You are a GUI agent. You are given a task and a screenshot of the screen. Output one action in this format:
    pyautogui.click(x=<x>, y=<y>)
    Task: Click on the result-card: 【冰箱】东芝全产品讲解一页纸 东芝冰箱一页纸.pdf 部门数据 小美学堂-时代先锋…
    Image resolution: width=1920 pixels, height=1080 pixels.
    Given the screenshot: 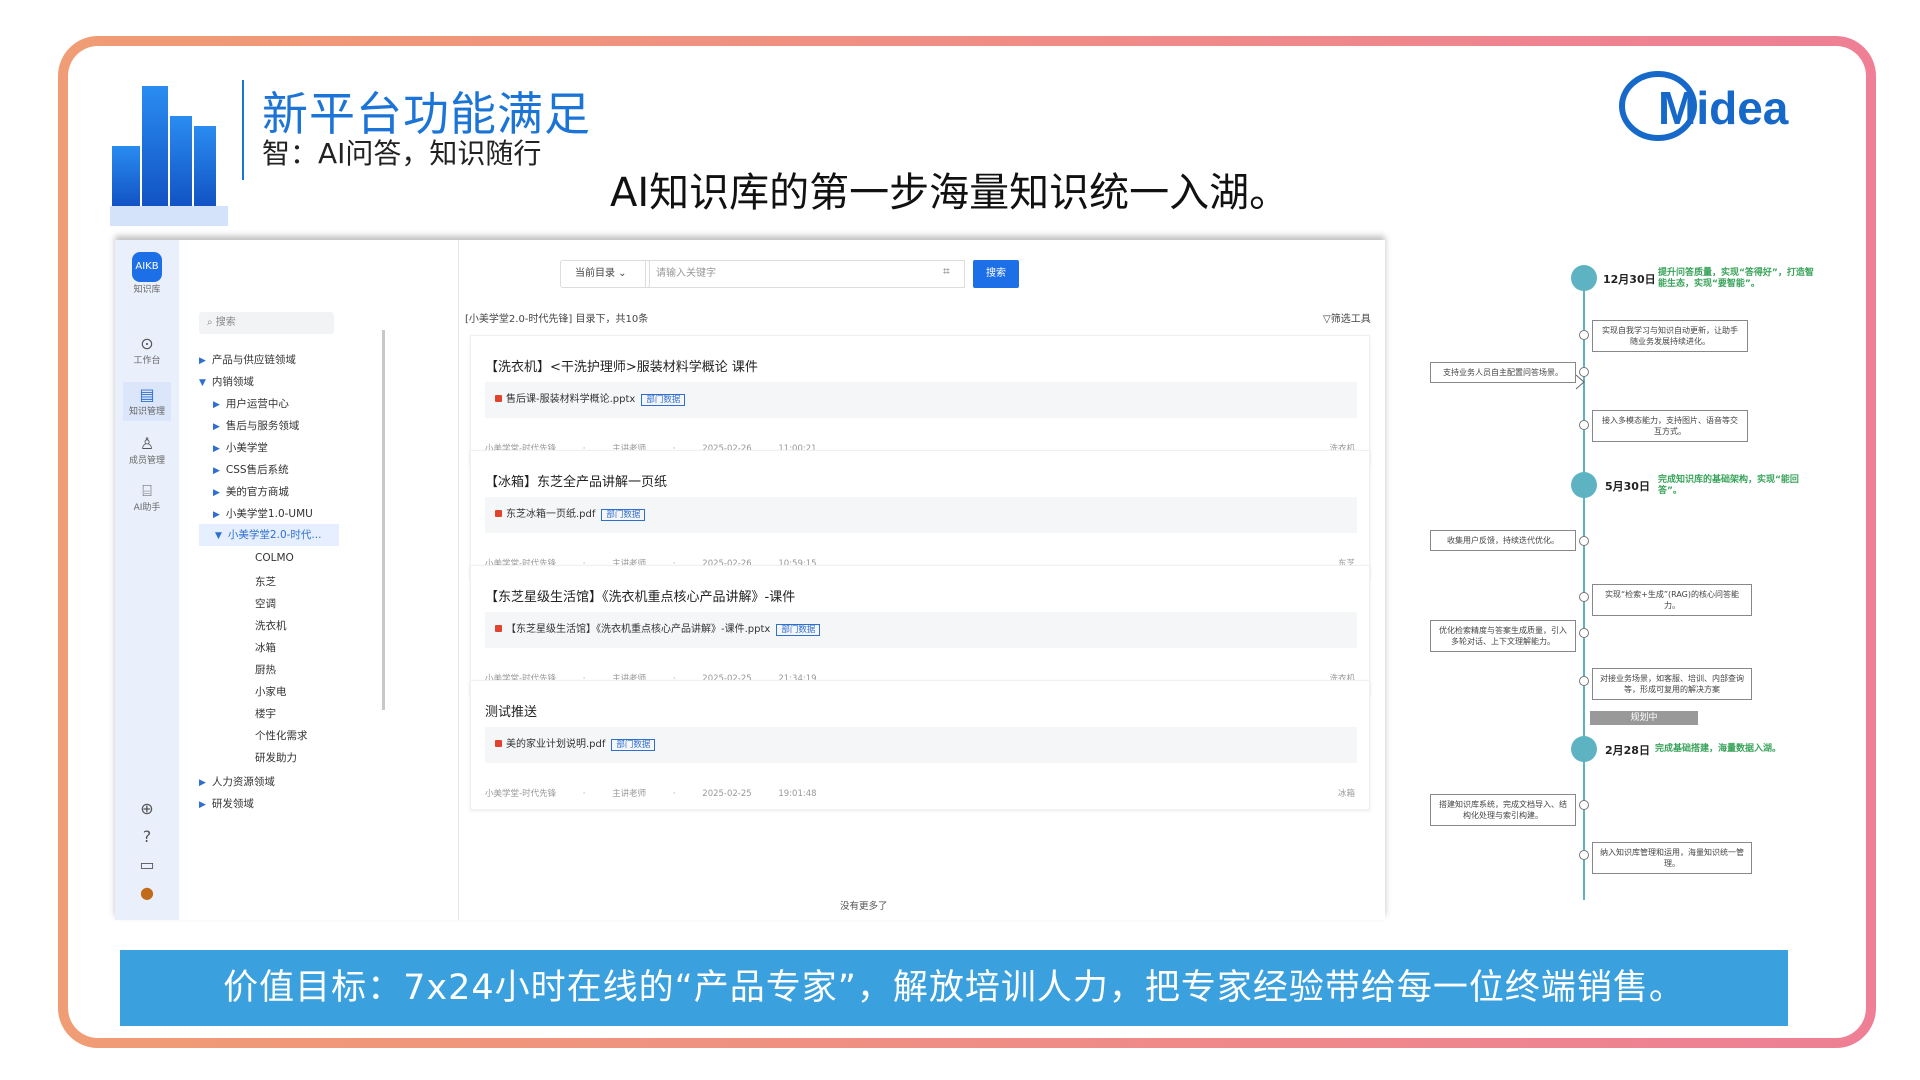 What is the action you would take?
    pyautogui.click(x=920, y=515)
    